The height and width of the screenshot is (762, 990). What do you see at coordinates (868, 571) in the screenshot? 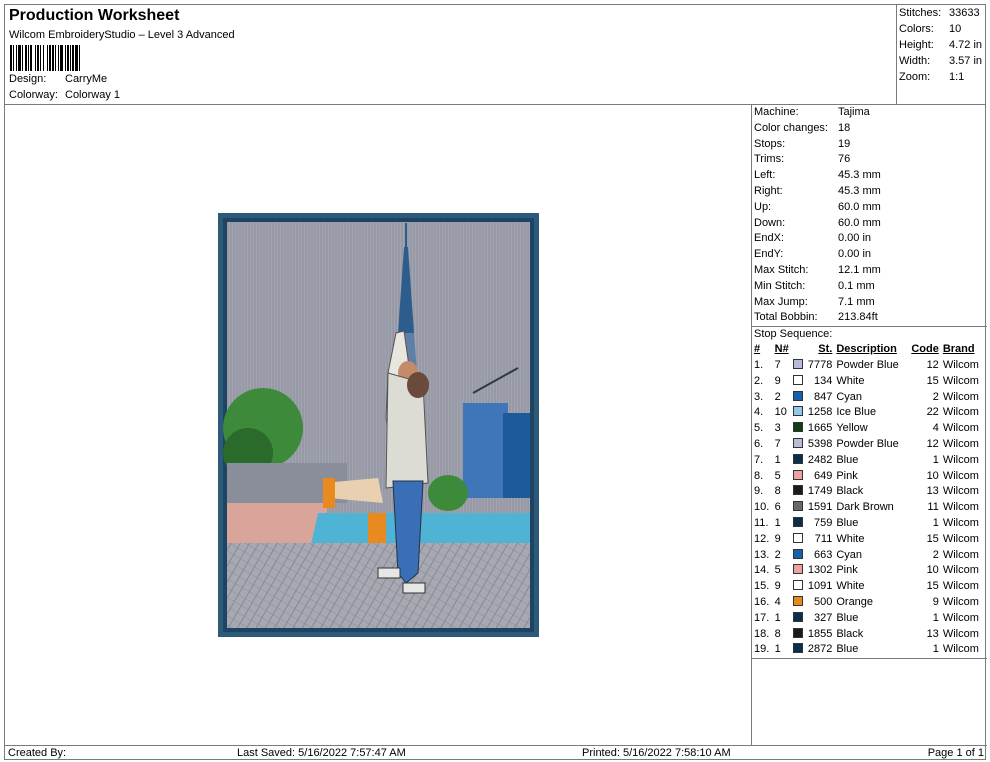
I see `table-row: 14. 5 1302 Pink 10 Wilcom` at bounding box center [868, 571].